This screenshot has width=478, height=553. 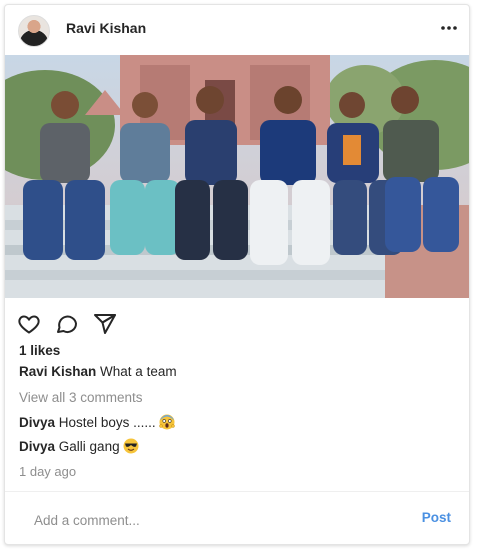 I want to click on post-timestamp: 1 day ago, so click(x=48, y=471).